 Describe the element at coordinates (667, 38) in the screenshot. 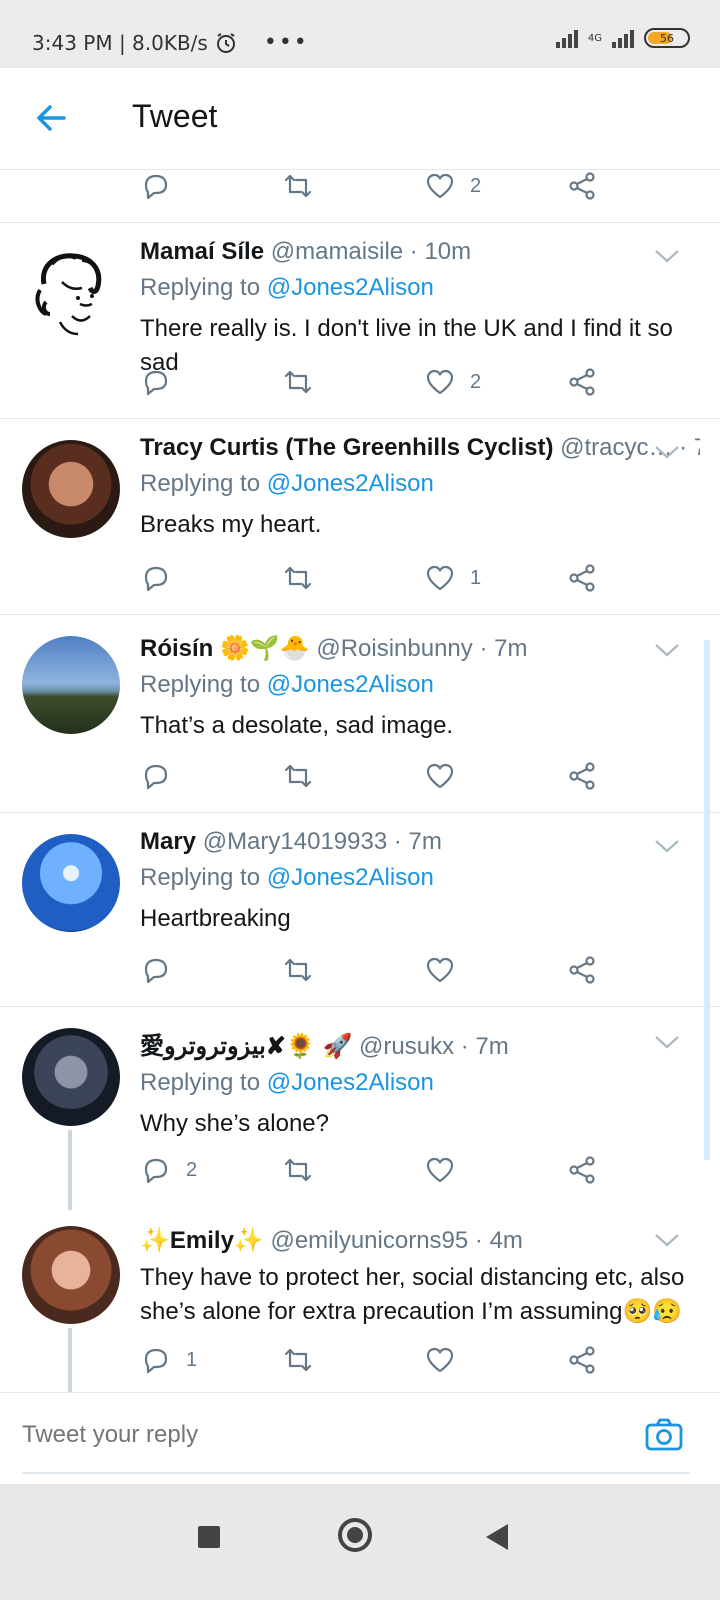

I see `battery-icon: 56` at that location.